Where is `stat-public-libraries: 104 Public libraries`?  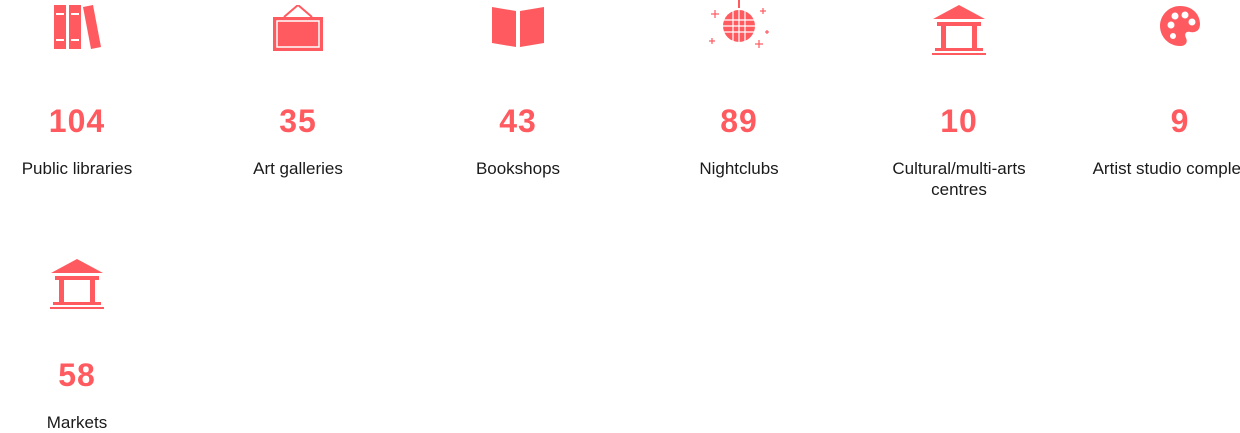 stat-public-libraries: 104 Public libraries is located at coordinates (83, 100).